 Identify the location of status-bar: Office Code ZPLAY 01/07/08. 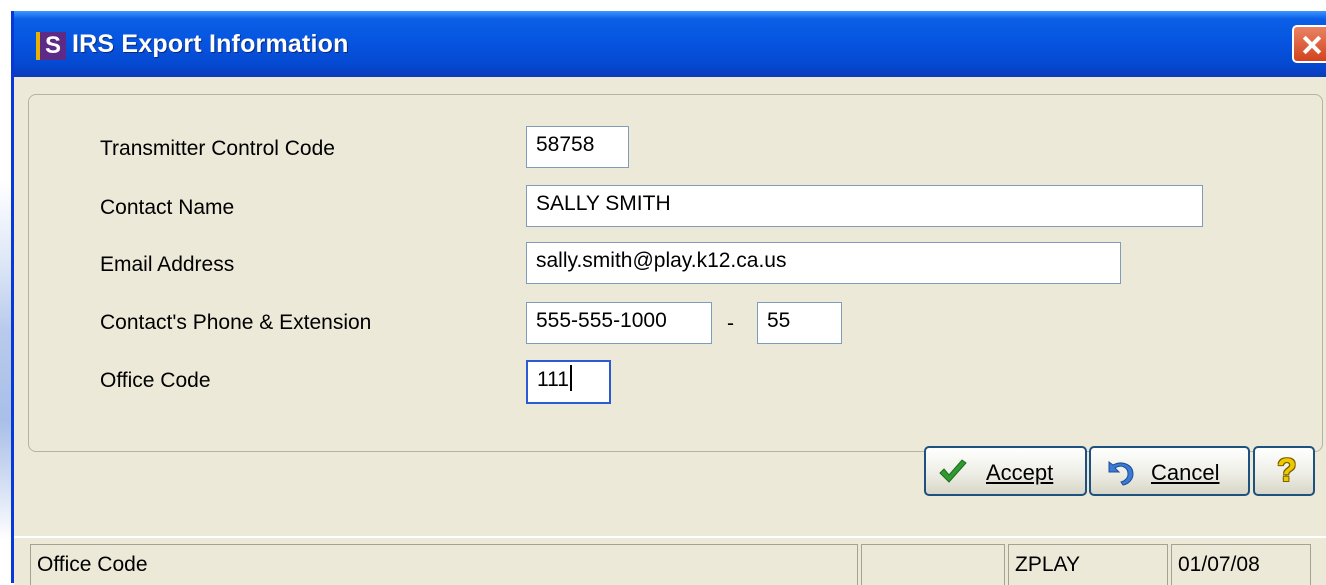
(670, 560).